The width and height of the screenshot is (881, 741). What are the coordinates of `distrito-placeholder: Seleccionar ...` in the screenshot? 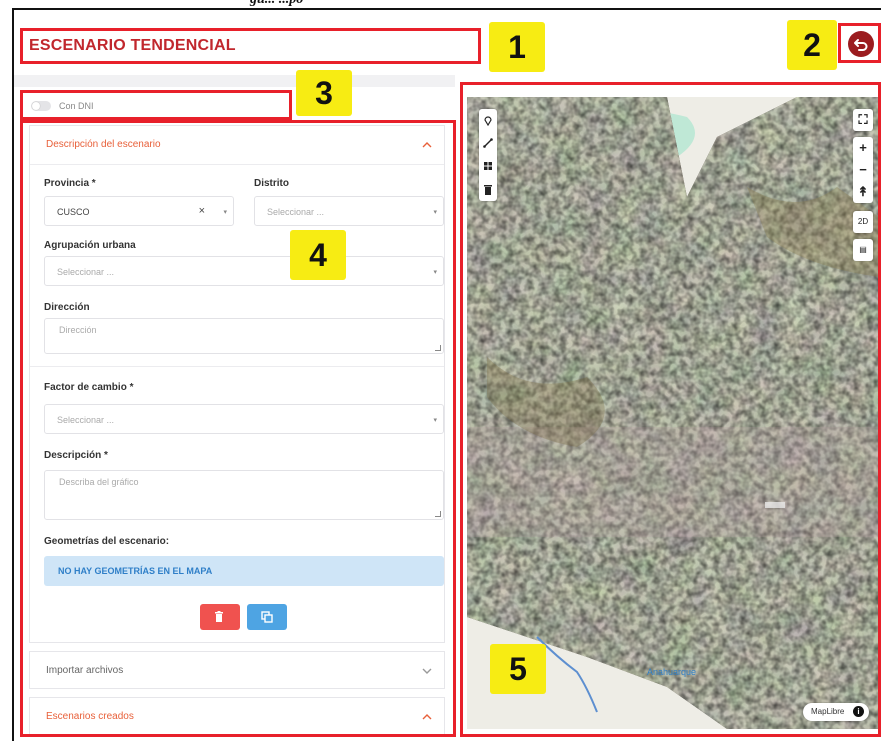 It's located at (296, 212).